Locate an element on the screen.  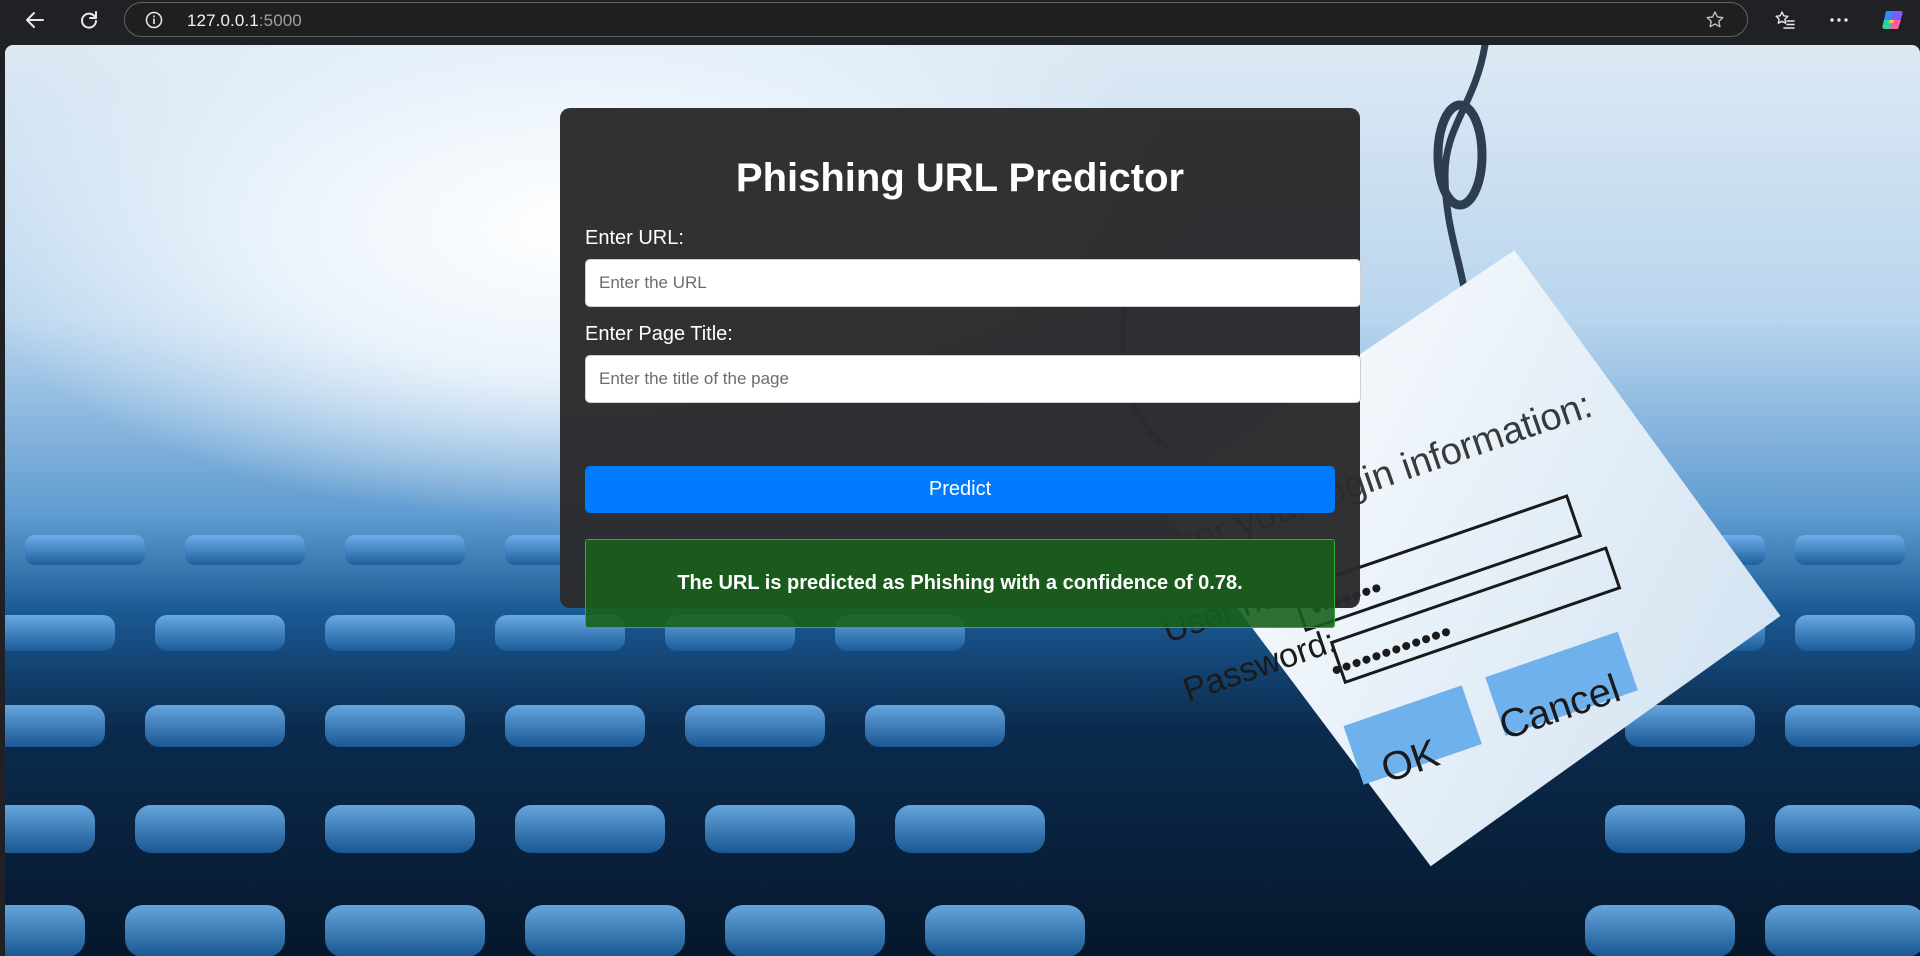
predict-button: Predict is located at coordinates (960, 489).